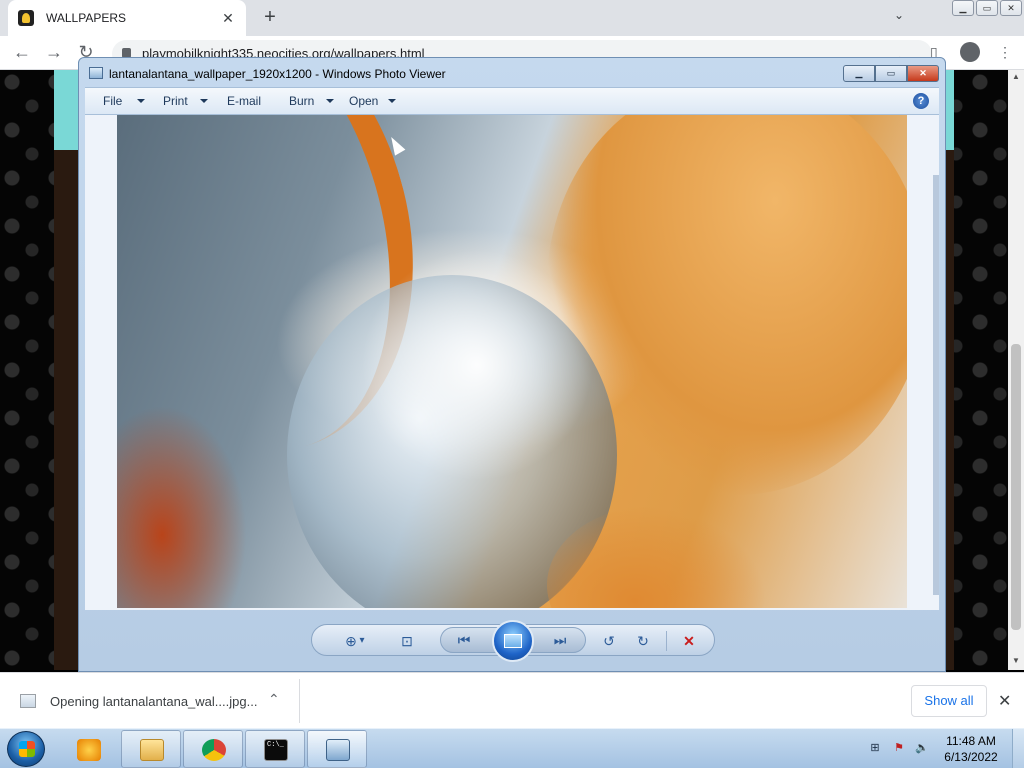 The width and height of the screenshot is (1024, 768). What do you see at coordinates (971, 741) in the screenshot?
I see `clock-time: 11:48 AM` at bounding box center [971, 741].